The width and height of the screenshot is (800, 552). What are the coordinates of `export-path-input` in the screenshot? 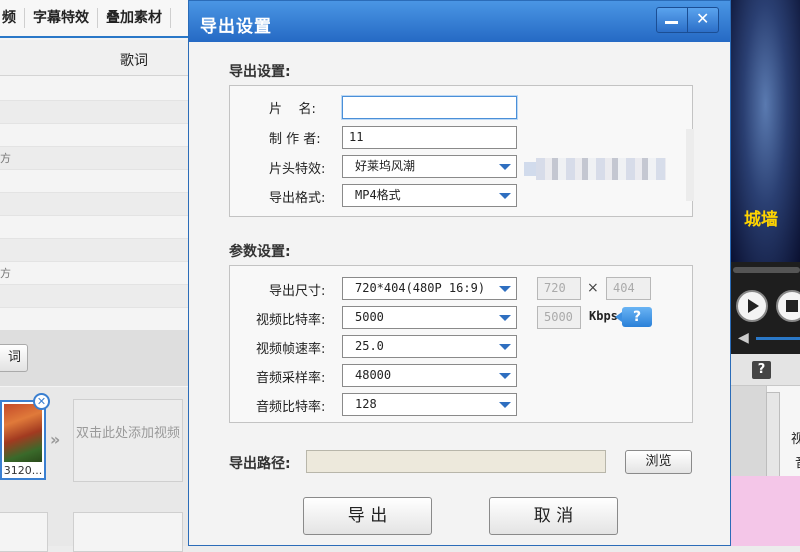 It's located at (456, 461).